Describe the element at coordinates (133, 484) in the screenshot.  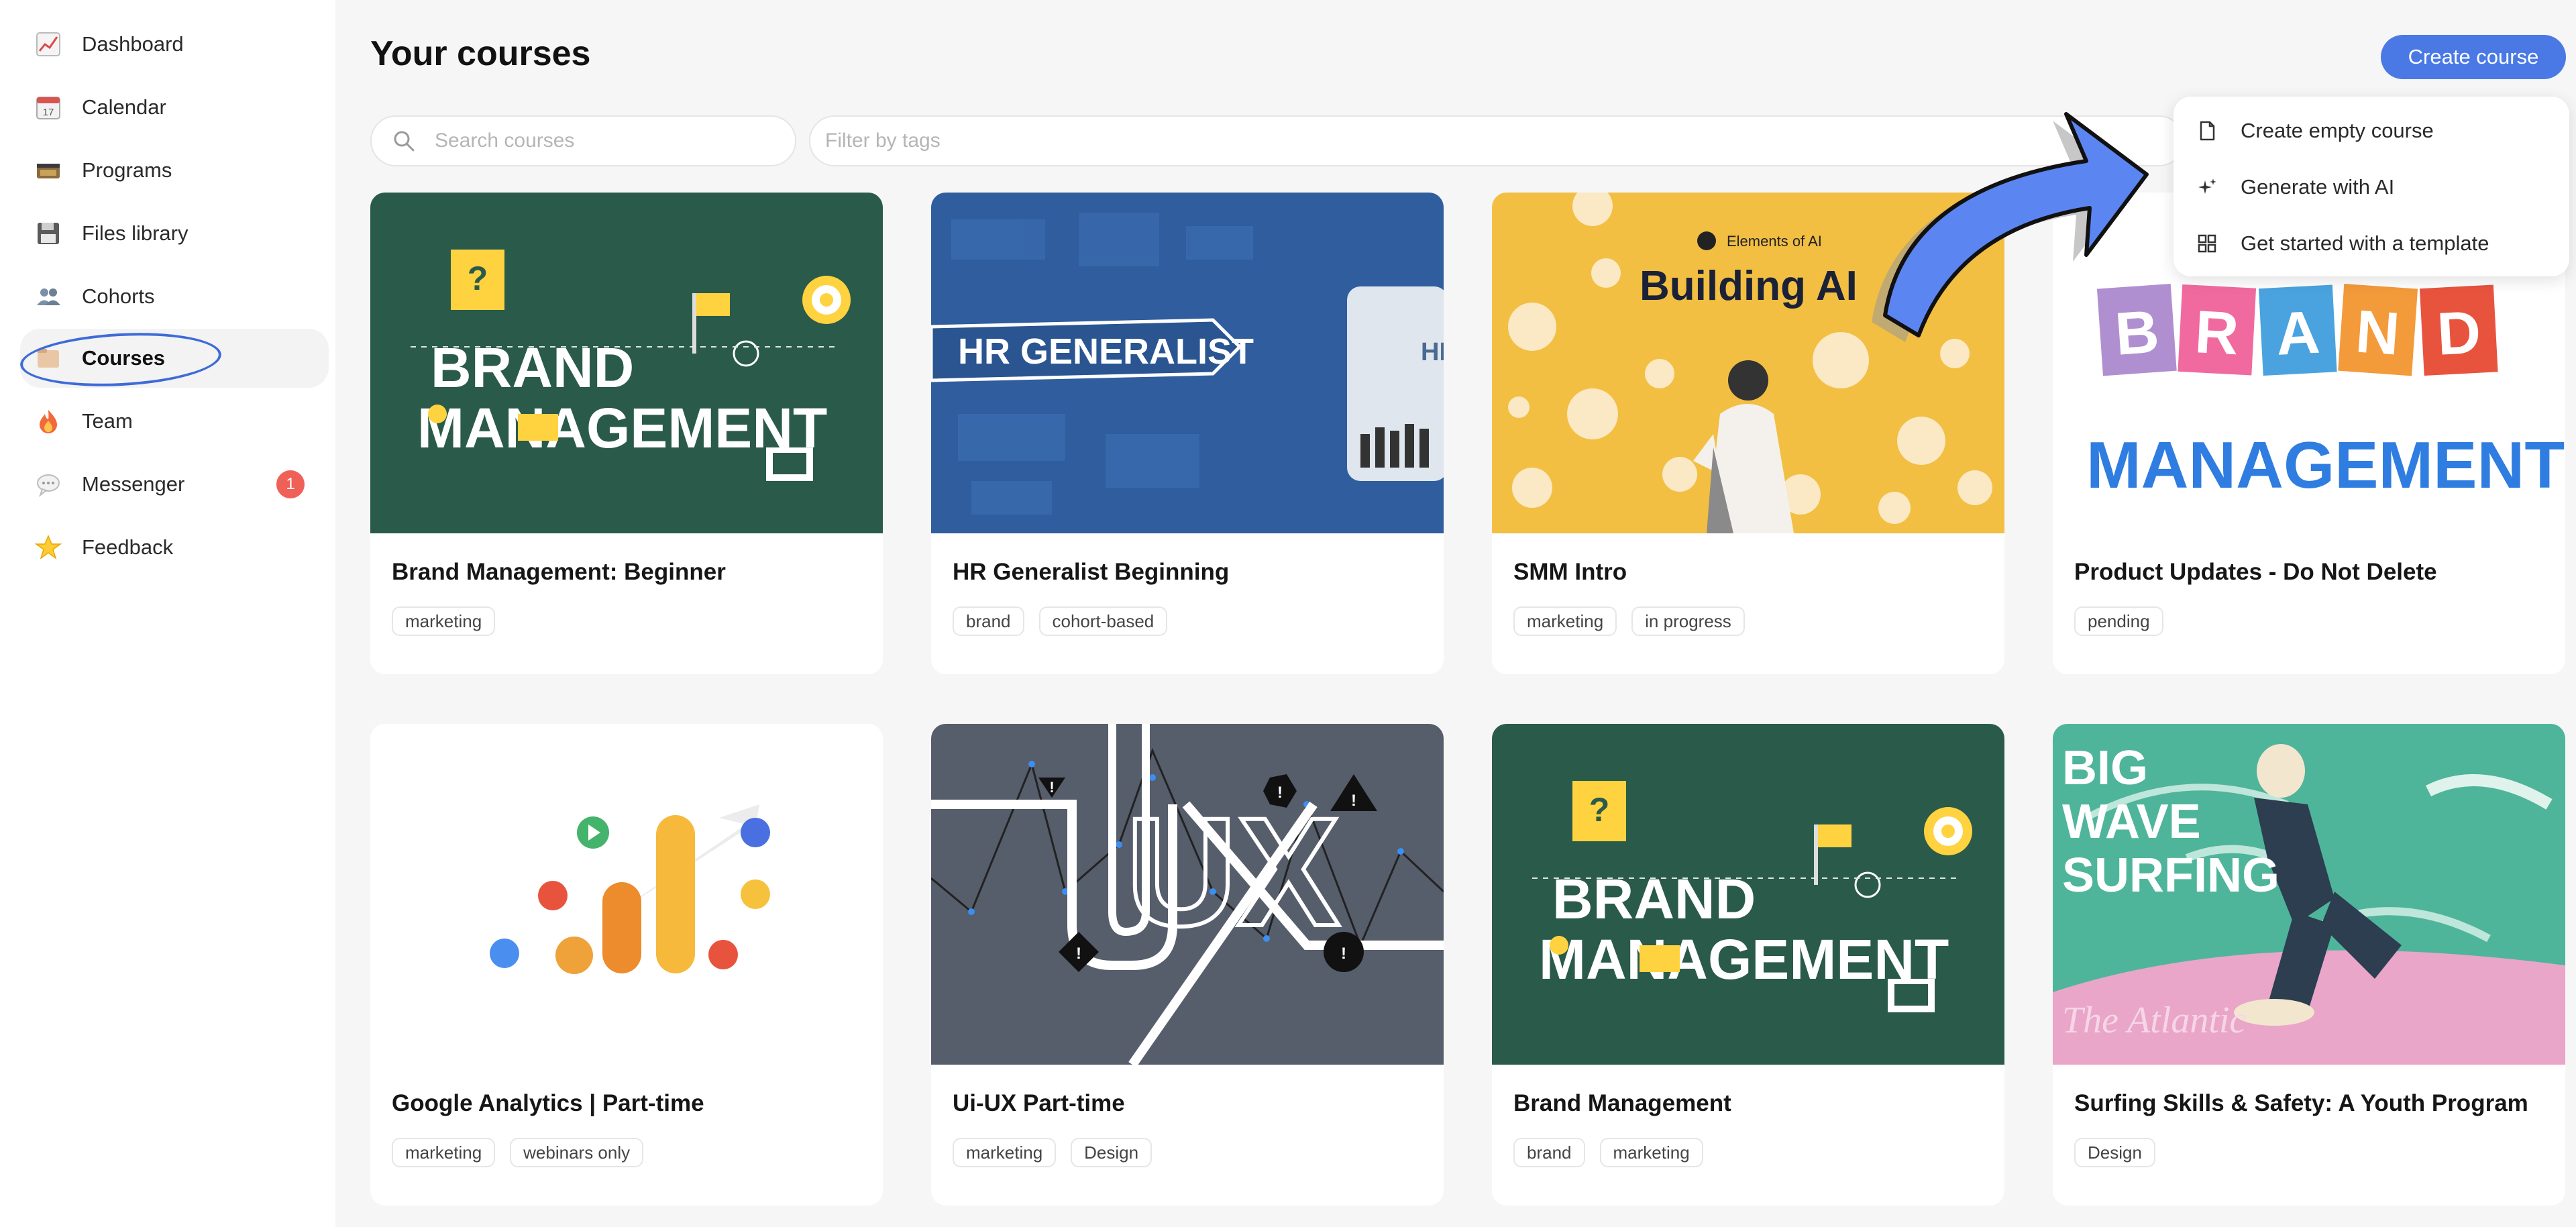
I see `sidebar-item-label: Messenger` at that location.